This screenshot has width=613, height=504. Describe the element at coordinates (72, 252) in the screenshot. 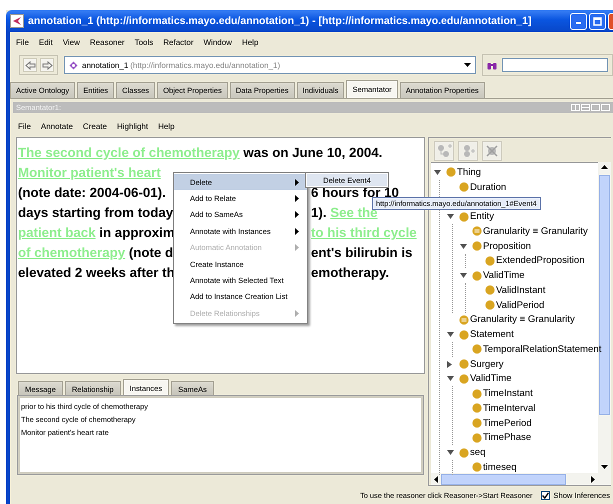

I see `annotated-text: of chemotherapy` at that location.